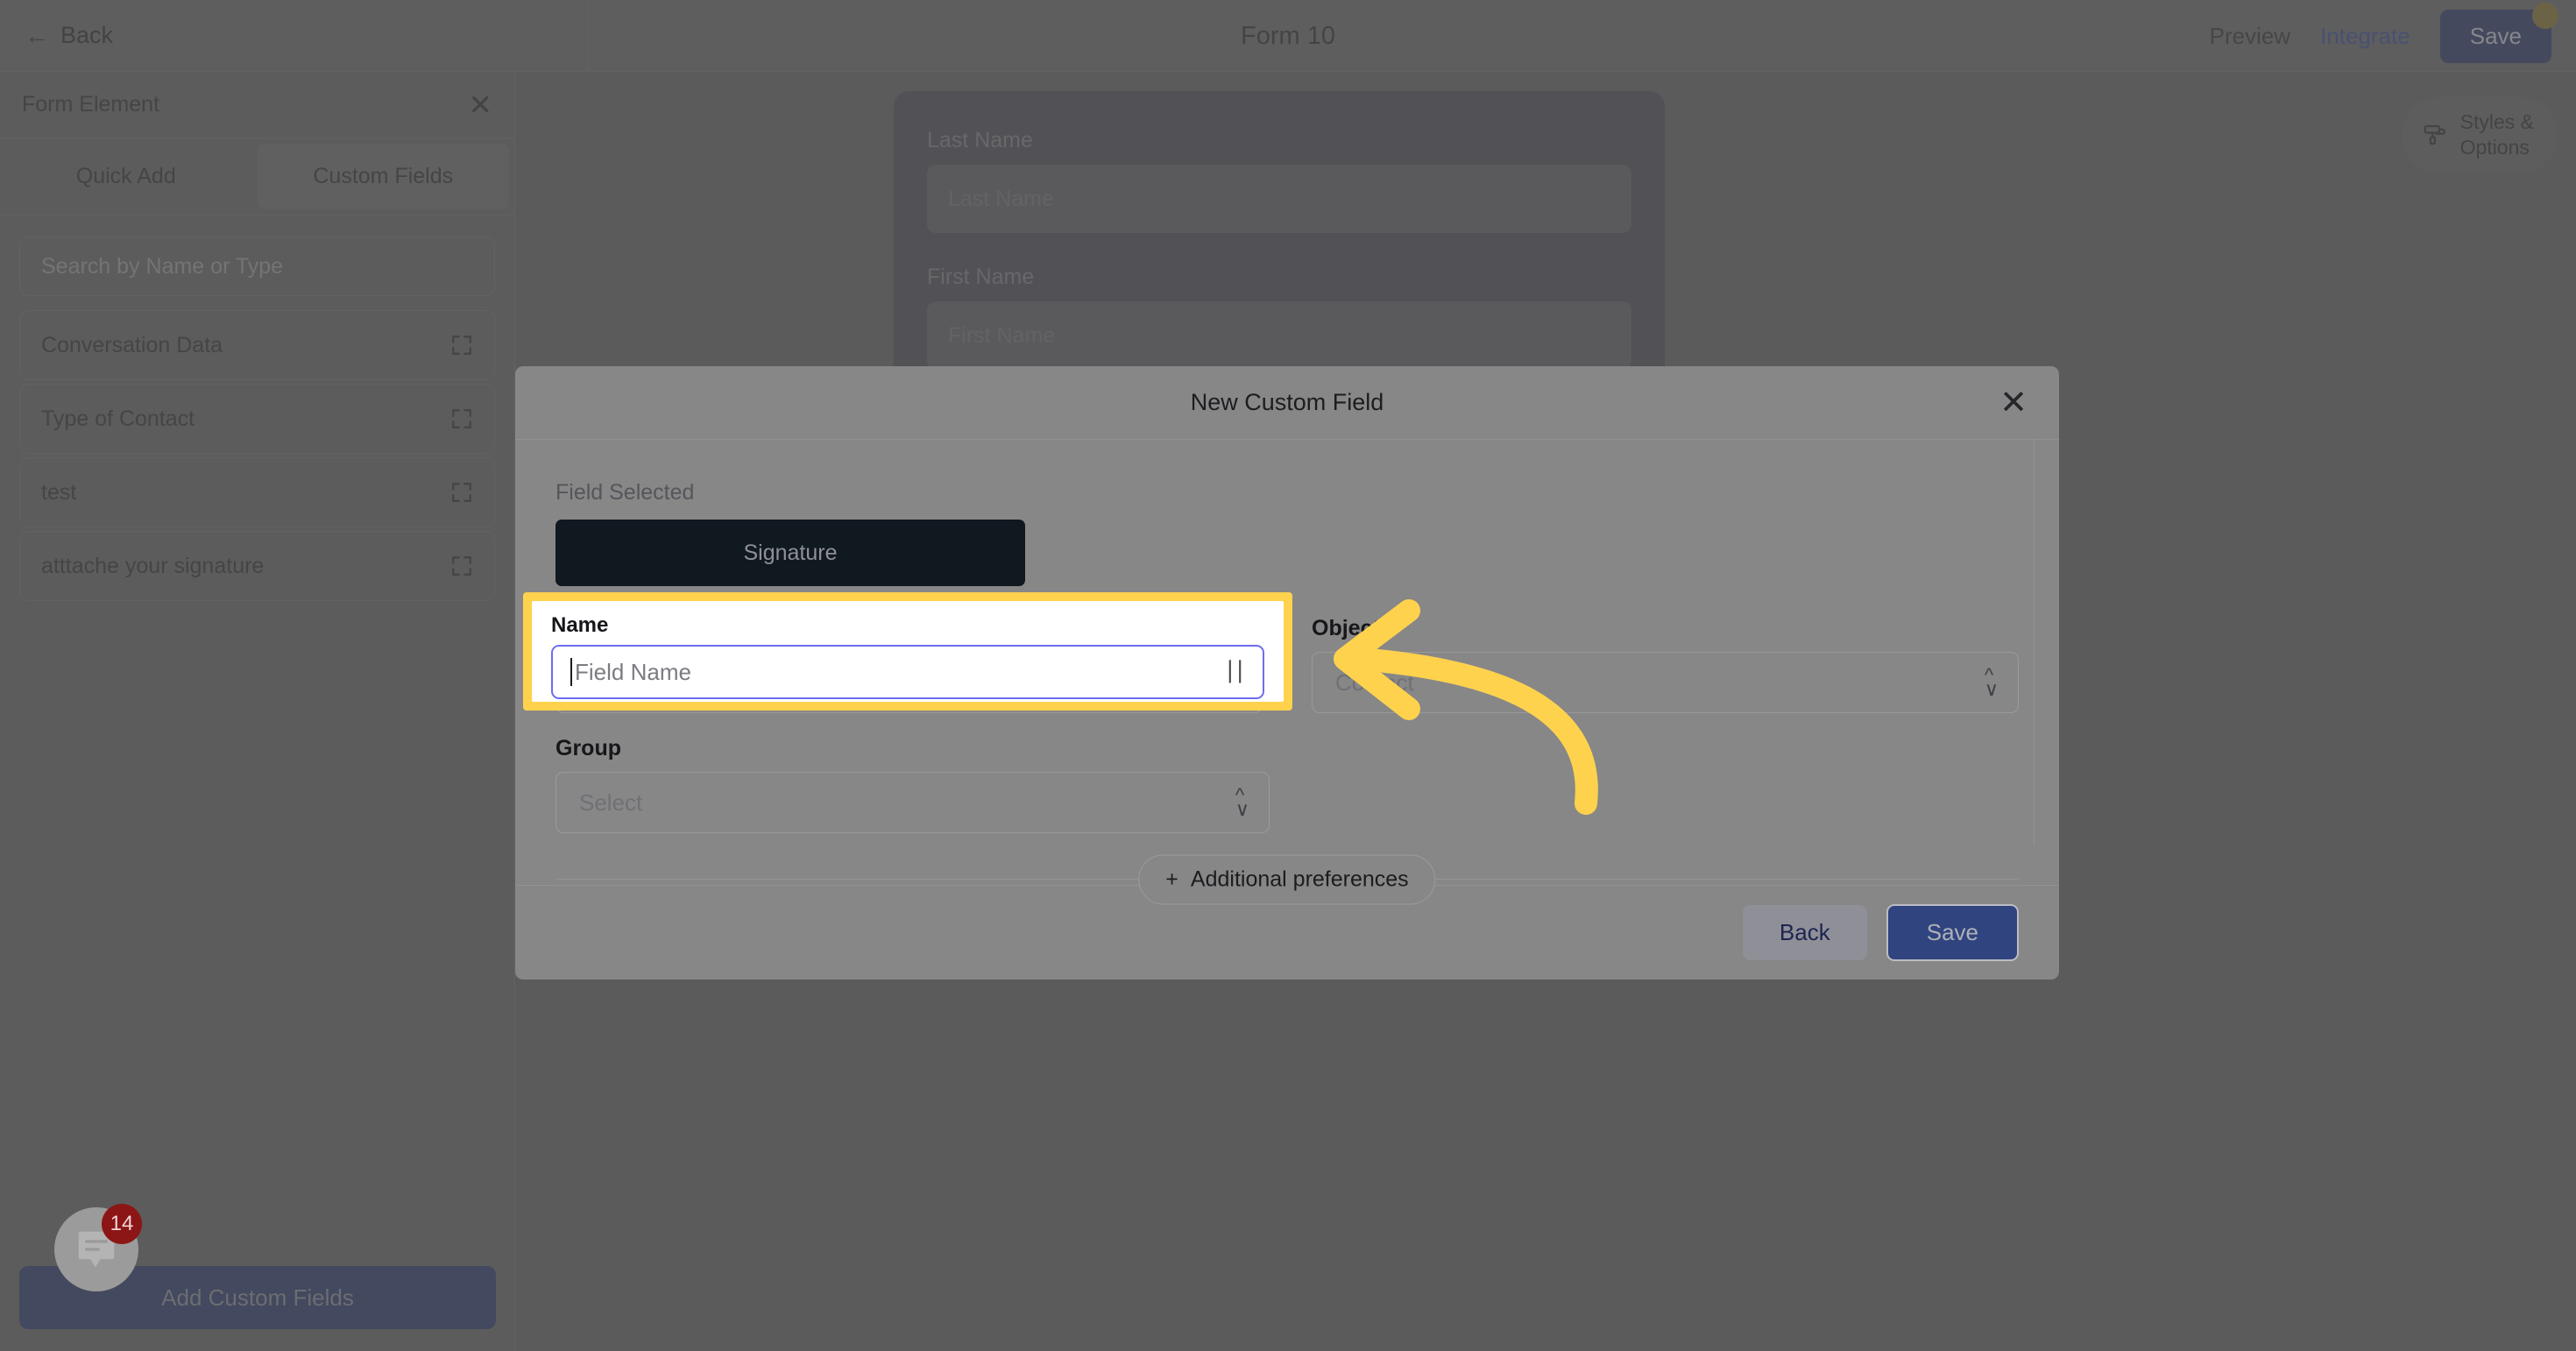 This screenshot has height=1351, width=2576. What do you see at coordinates (1346, 628) in the screenshot?
I see `object-field-label: Object` at bounding box center [1346, 628].